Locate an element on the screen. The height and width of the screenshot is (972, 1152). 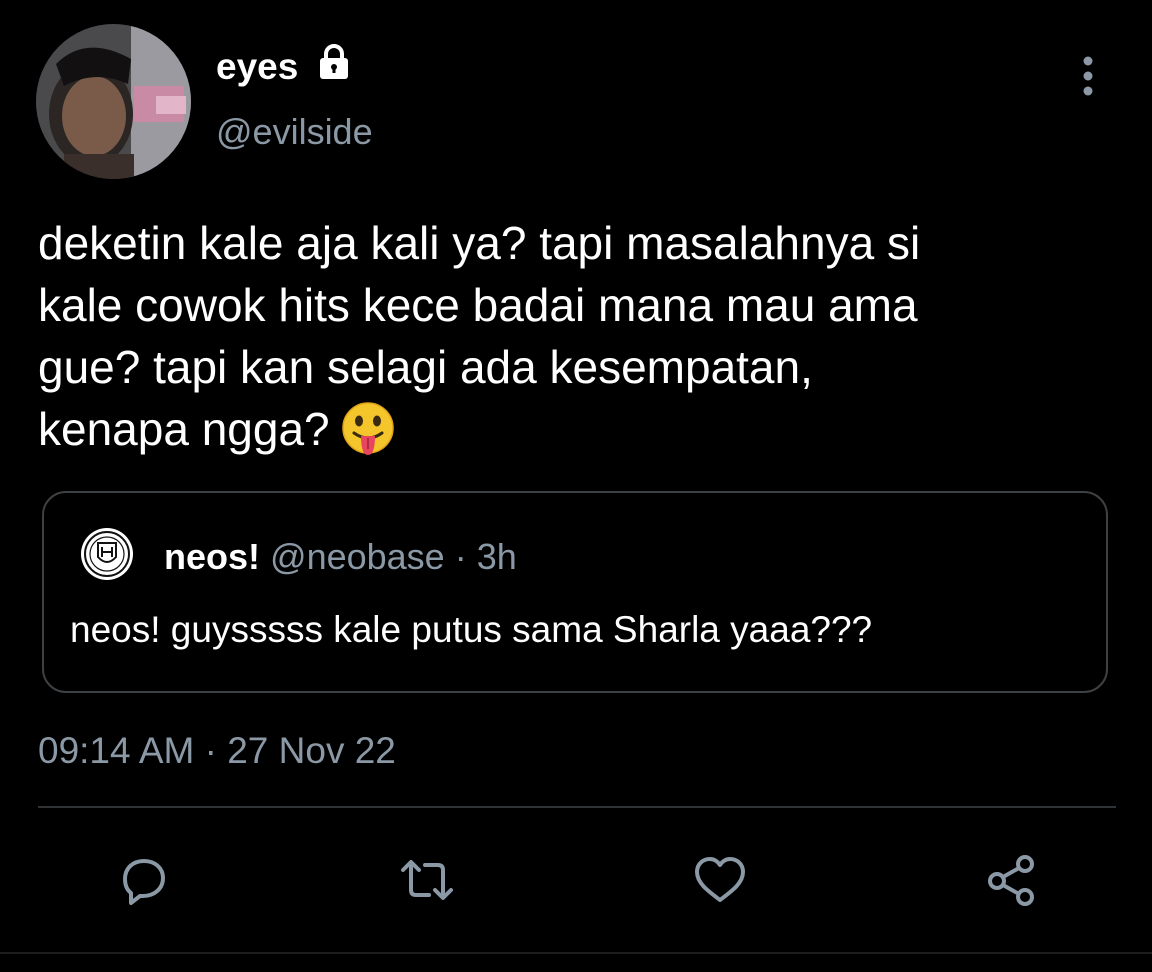
share-button is located at coordinates (1012, 880).